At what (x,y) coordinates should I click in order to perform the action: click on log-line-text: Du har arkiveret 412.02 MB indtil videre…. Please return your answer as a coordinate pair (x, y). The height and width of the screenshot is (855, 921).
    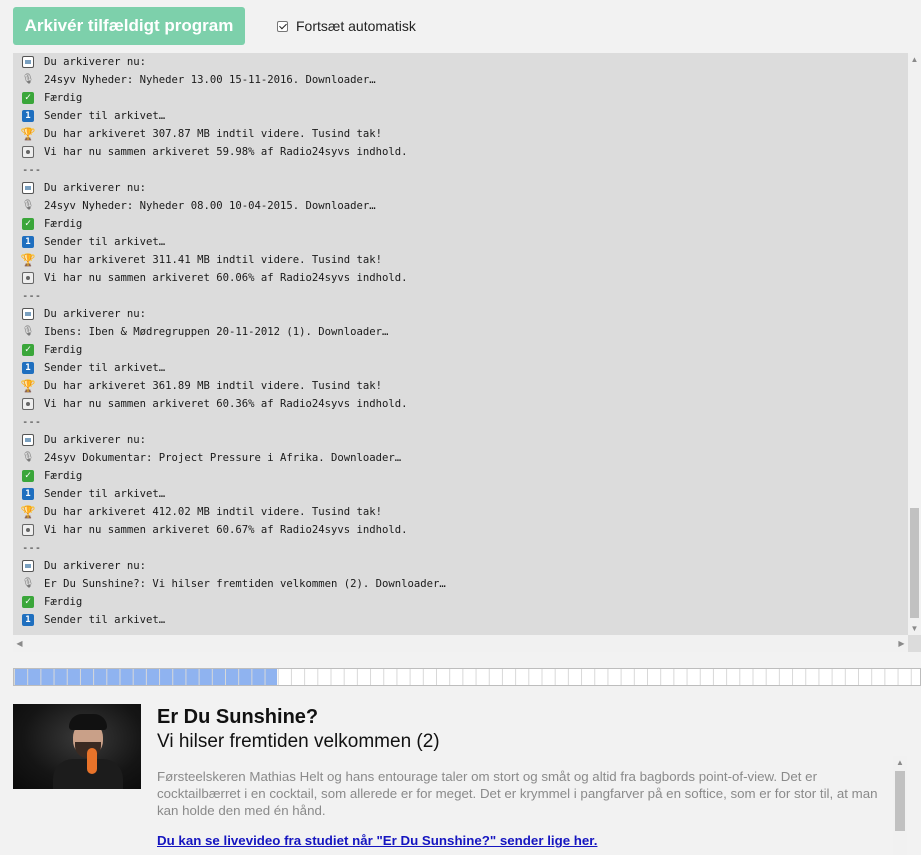
    Looking at the image, I should click on (213, 512).